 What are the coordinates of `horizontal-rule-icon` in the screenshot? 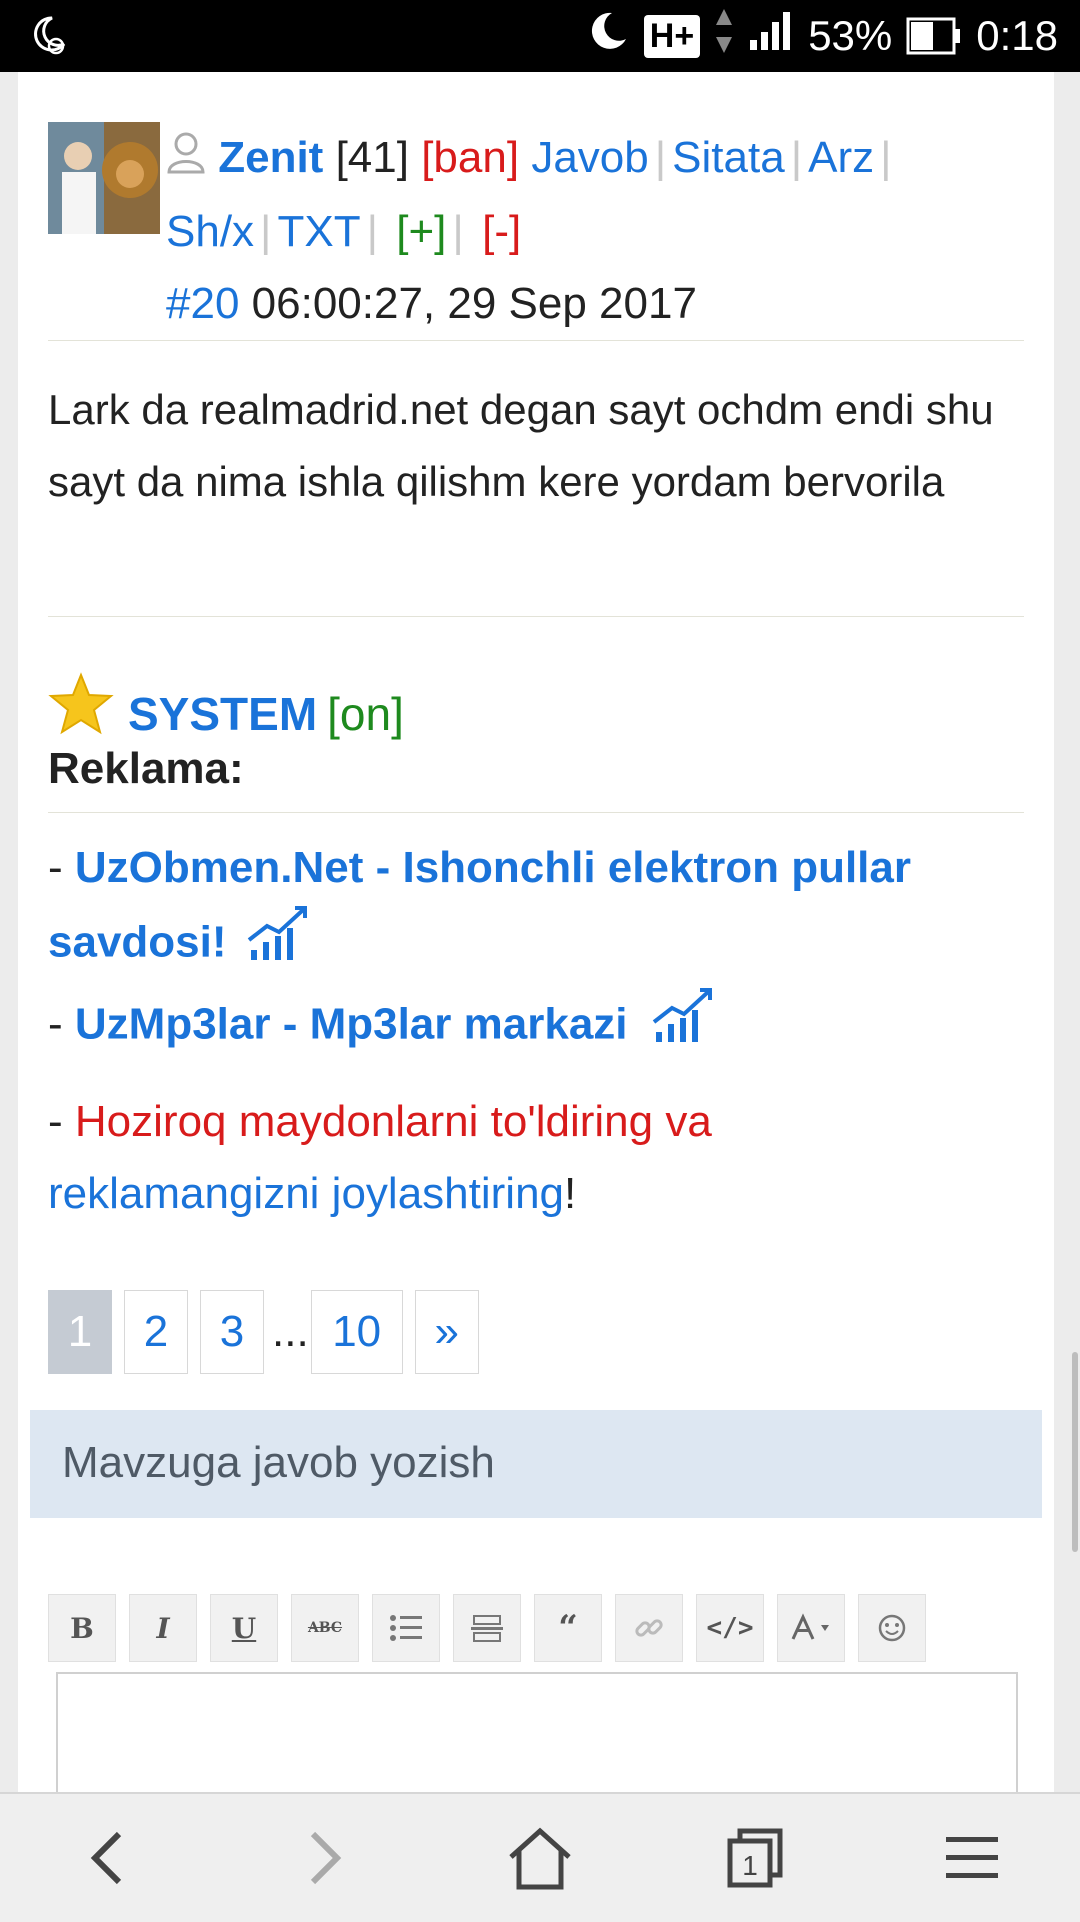 It's located at (487, 1628).